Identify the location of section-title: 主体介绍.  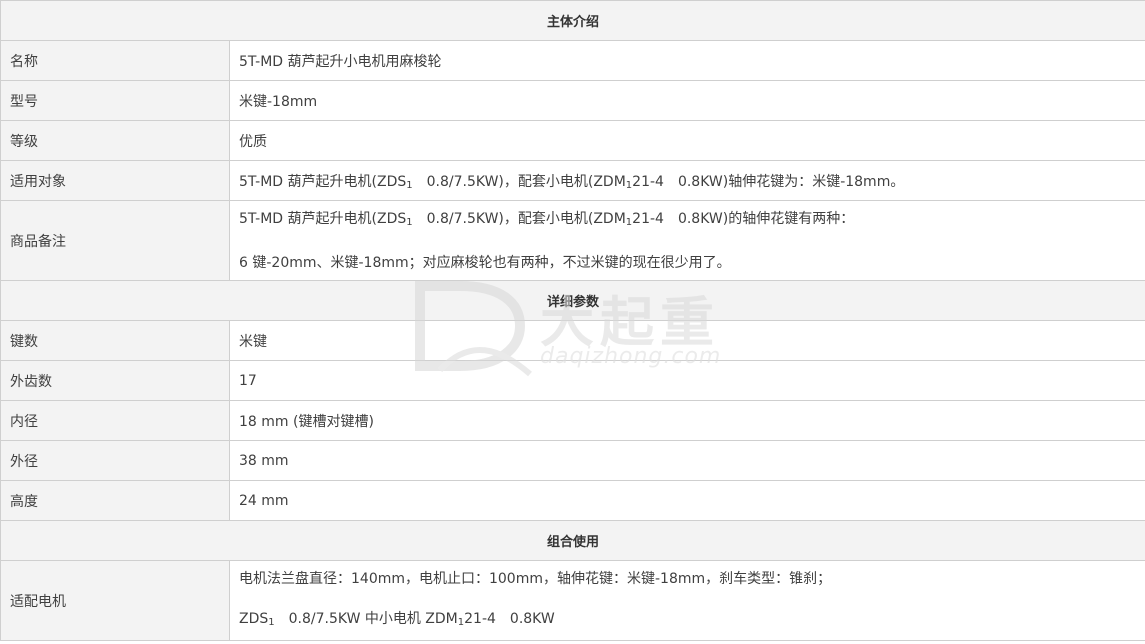
(572, 20).